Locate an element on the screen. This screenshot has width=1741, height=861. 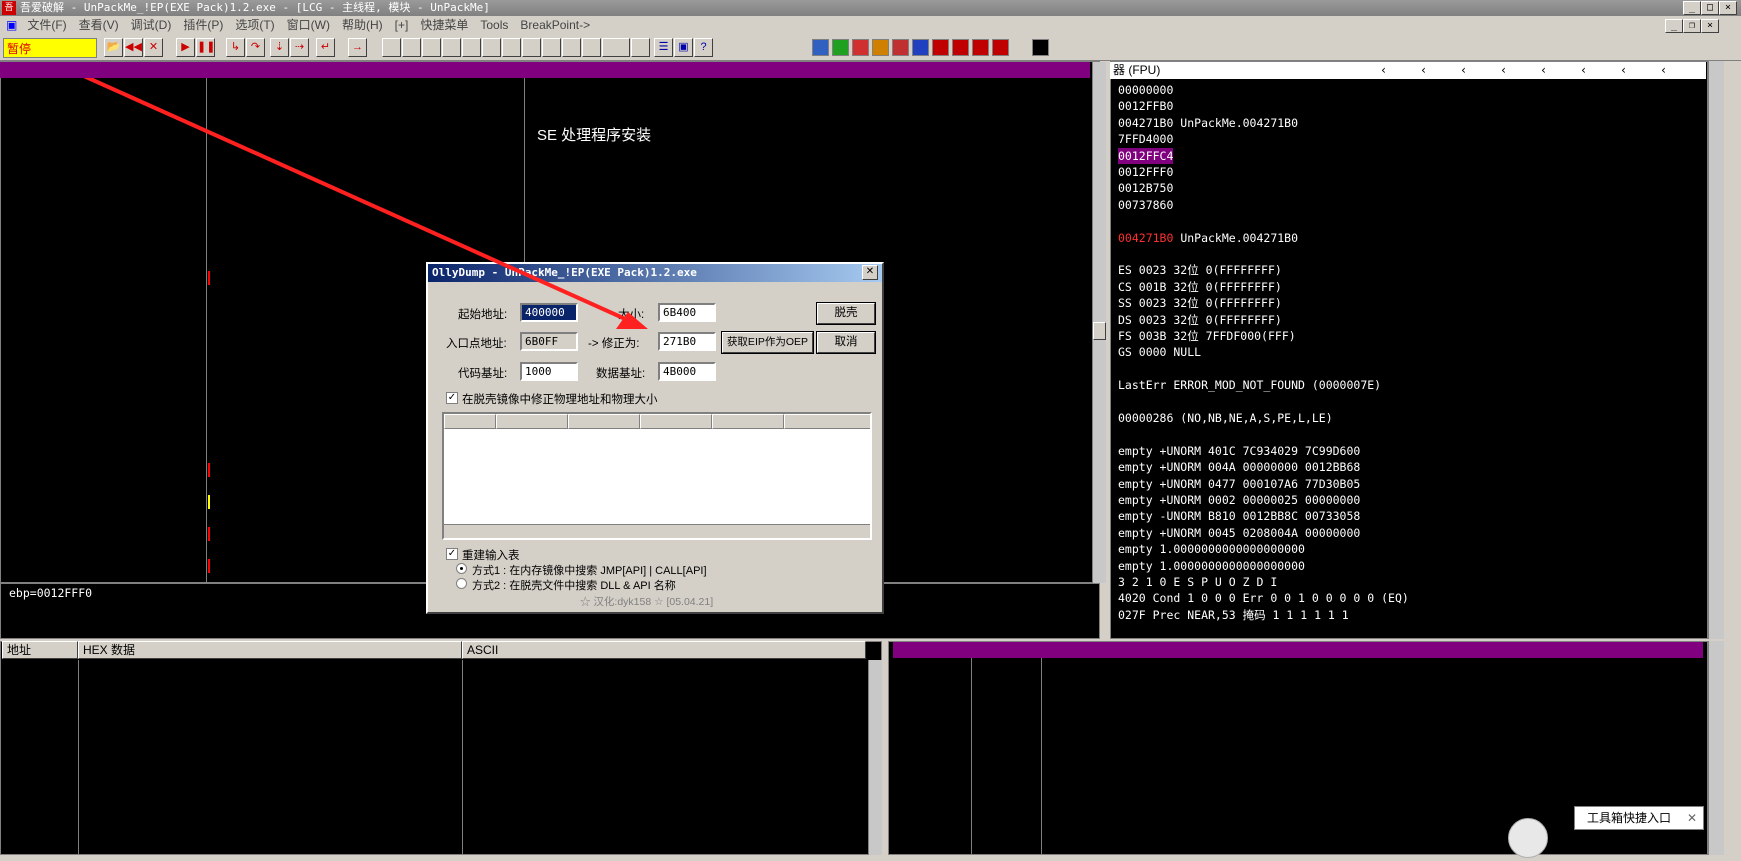
mdi-restore-button: ❐ is located at coordinates (1692, 26).